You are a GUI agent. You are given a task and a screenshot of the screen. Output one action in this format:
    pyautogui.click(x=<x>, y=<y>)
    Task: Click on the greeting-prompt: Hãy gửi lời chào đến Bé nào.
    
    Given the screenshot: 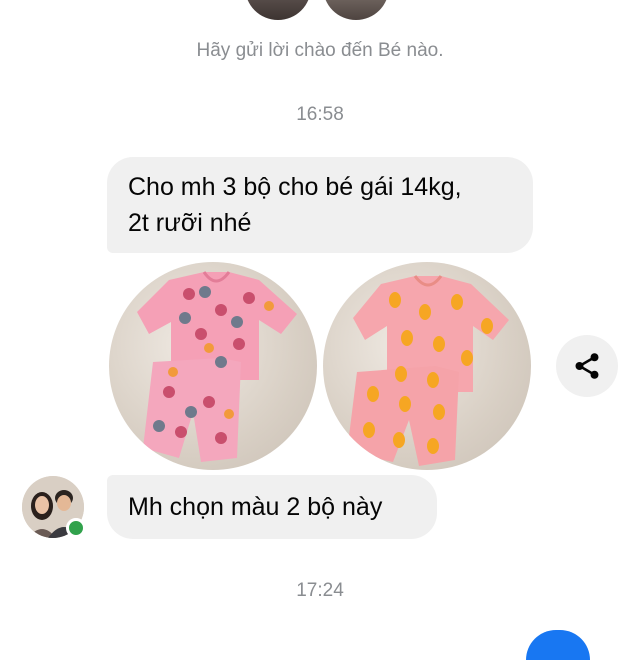 What is the action you would take?
    pyautogui.click(x=320, y=50)
    